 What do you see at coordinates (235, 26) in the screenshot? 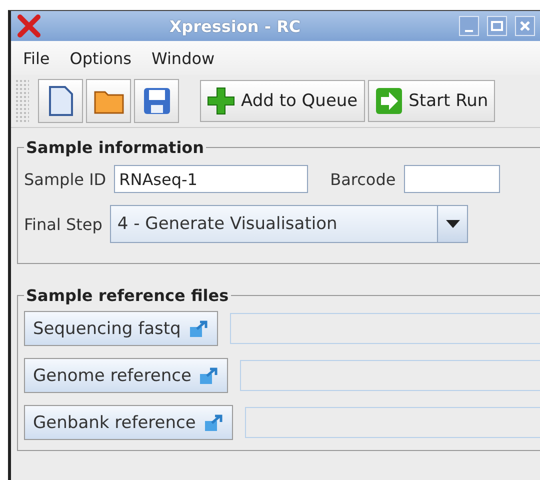
I see `window-title: Xpression - RC` at bounding box center [235, 26].